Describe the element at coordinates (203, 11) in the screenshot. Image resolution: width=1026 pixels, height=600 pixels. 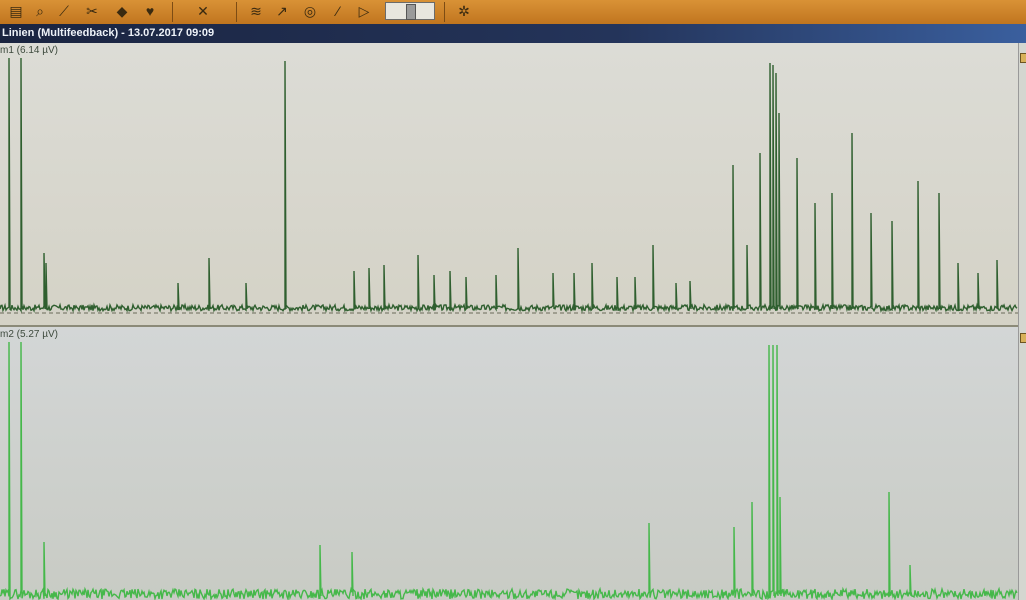
I see `tools-icon: ✕` at that location.